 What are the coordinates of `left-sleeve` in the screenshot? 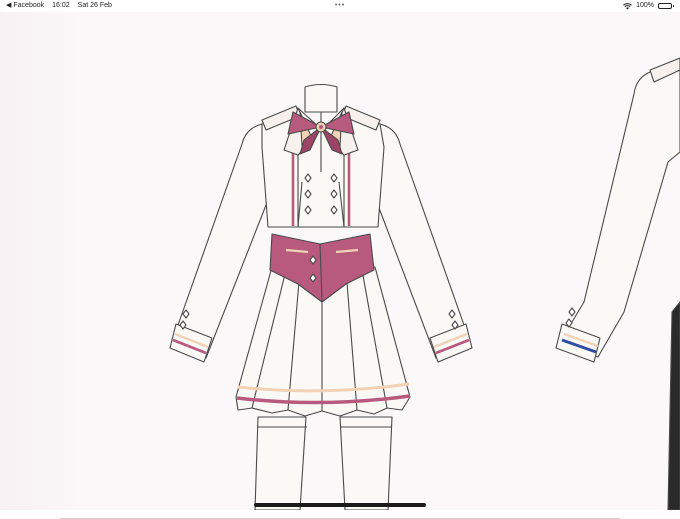 It's located at (219, 243).